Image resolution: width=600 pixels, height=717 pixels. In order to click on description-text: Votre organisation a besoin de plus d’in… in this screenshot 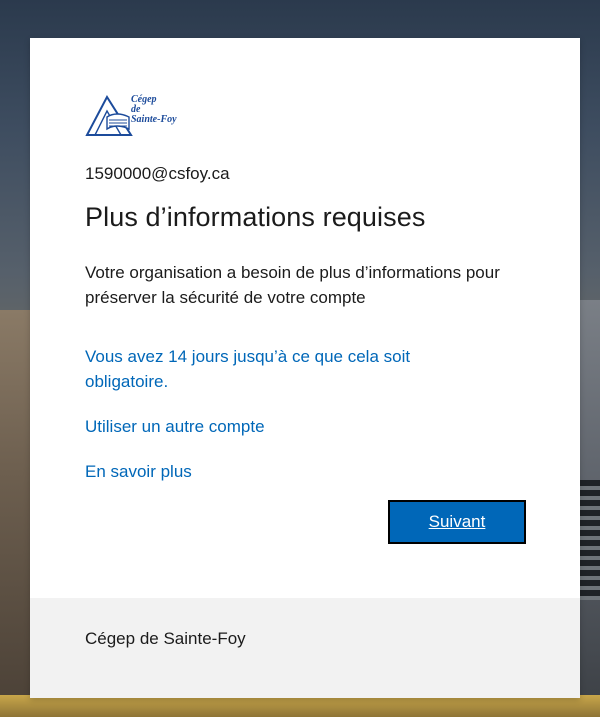, I will do `click(292, 285)`.